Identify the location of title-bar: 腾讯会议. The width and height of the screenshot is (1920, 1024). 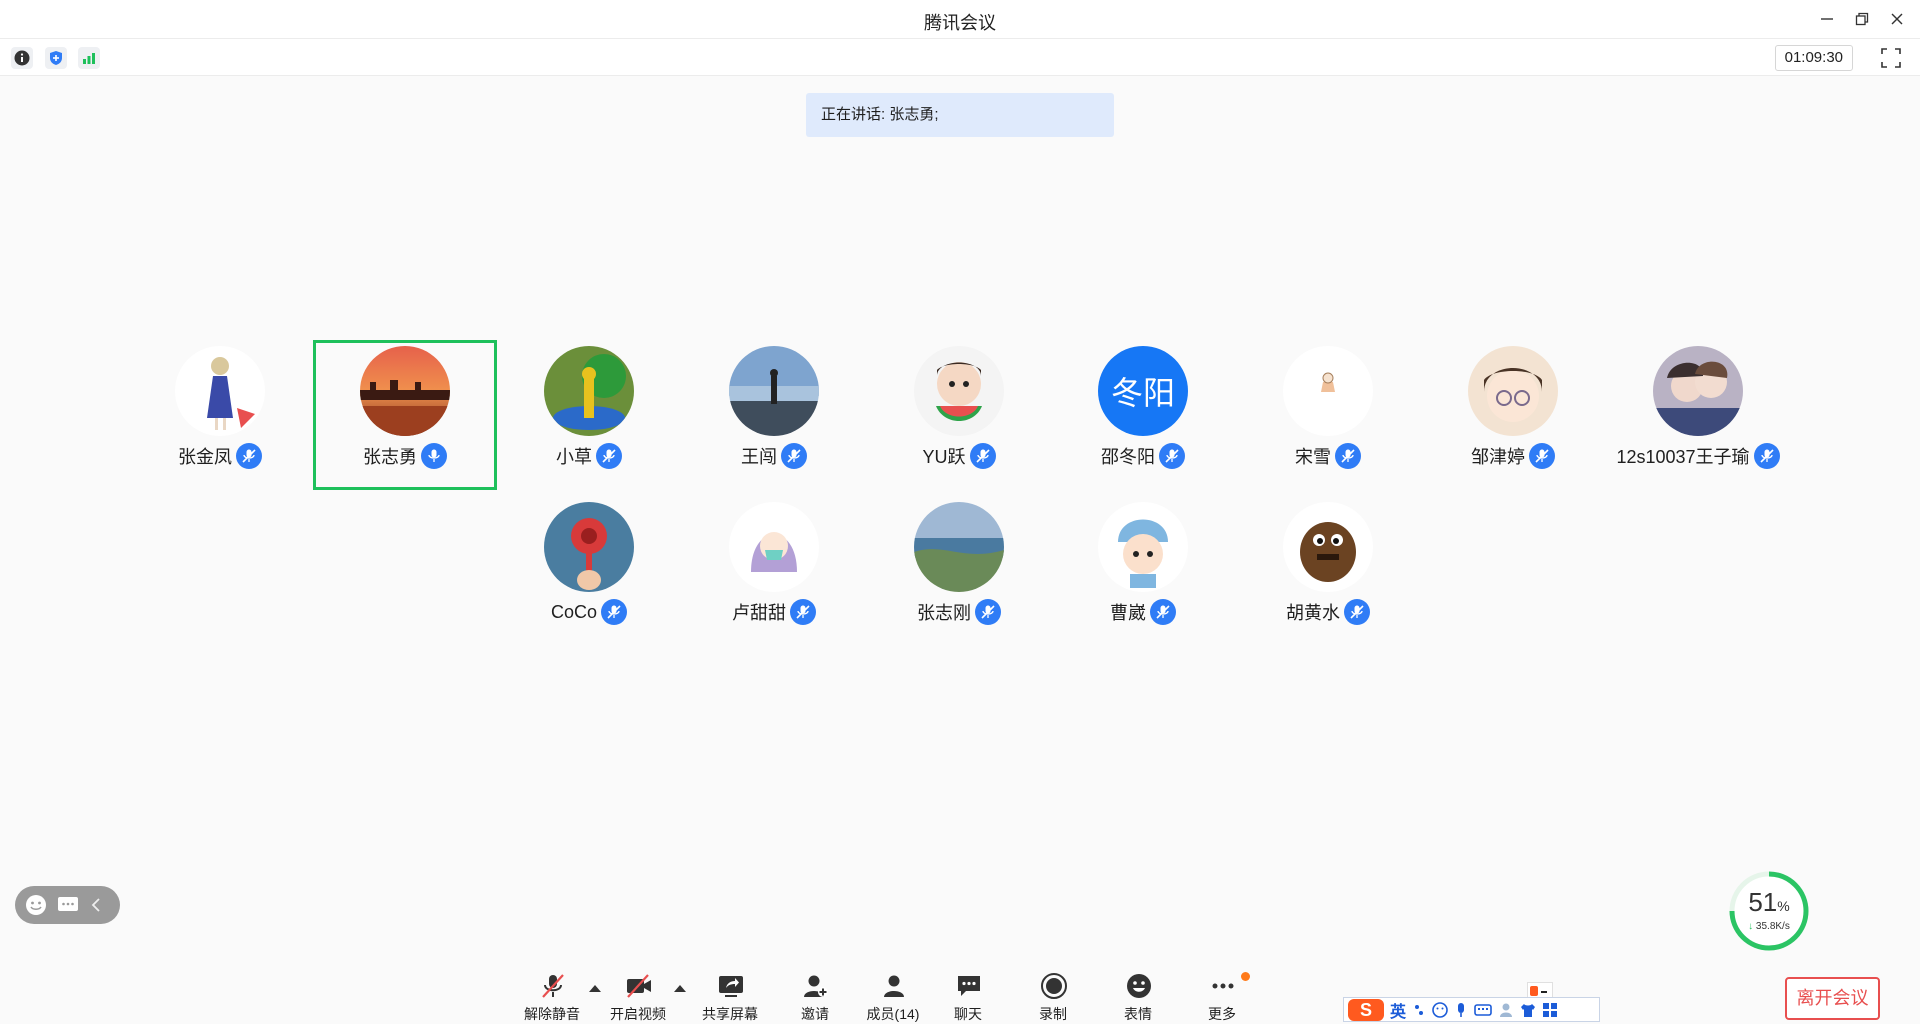
(960, 19).